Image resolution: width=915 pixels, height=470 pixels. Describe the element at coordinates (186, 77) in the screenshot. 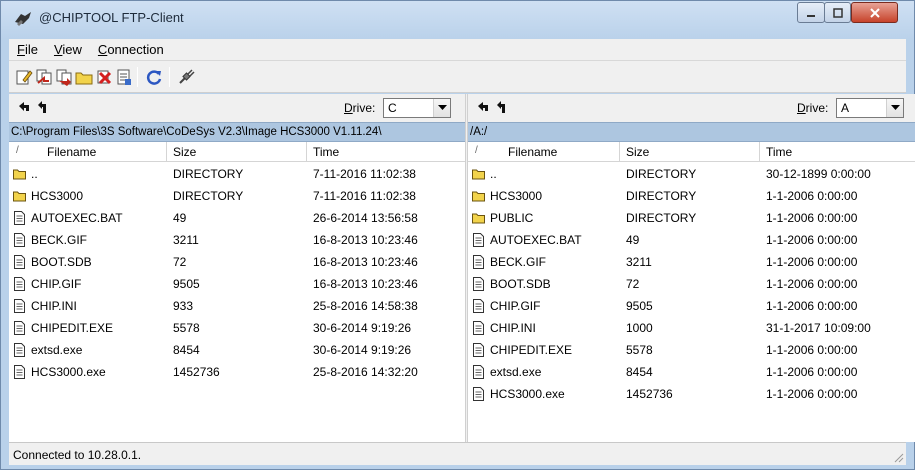

I see `disconnect-icon` at that location.